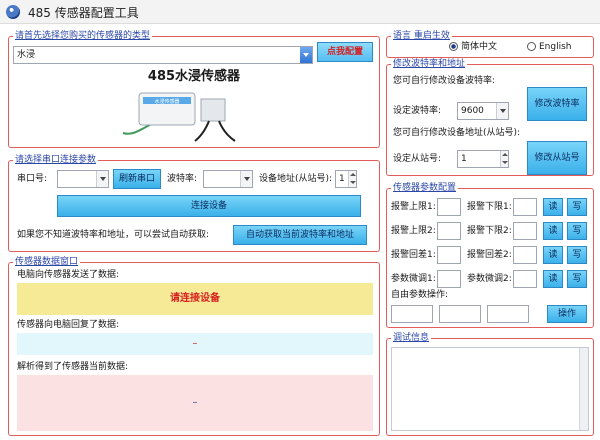  I want to click on sensor-type-selected: 水浸, so click(26, 55).